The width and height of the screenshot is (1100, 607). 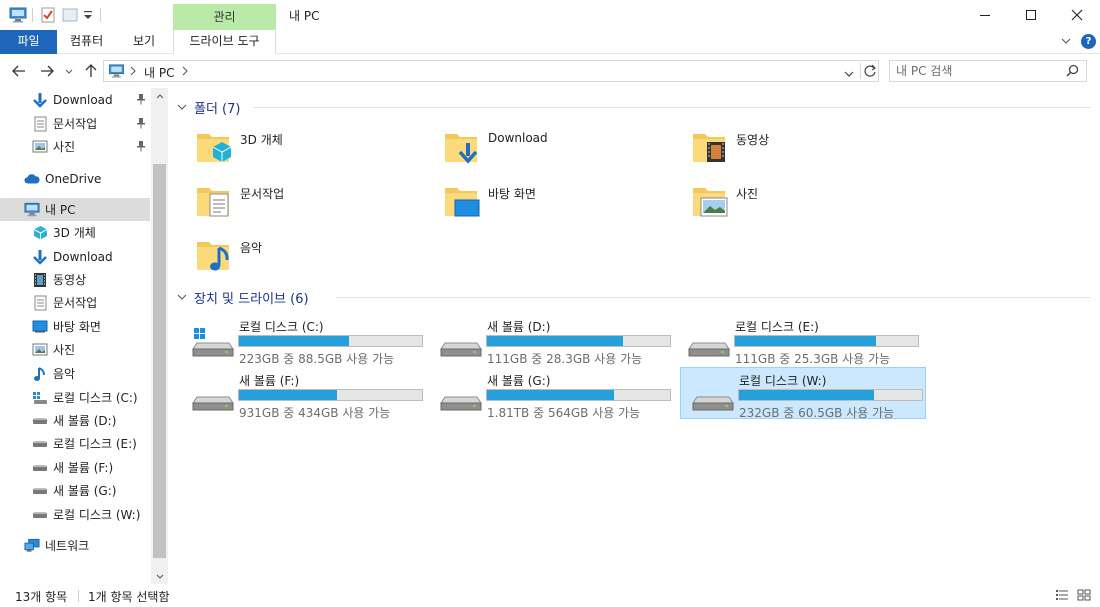 I want to click on sidebar-item-music: 음악, so click(x=75, y=373).